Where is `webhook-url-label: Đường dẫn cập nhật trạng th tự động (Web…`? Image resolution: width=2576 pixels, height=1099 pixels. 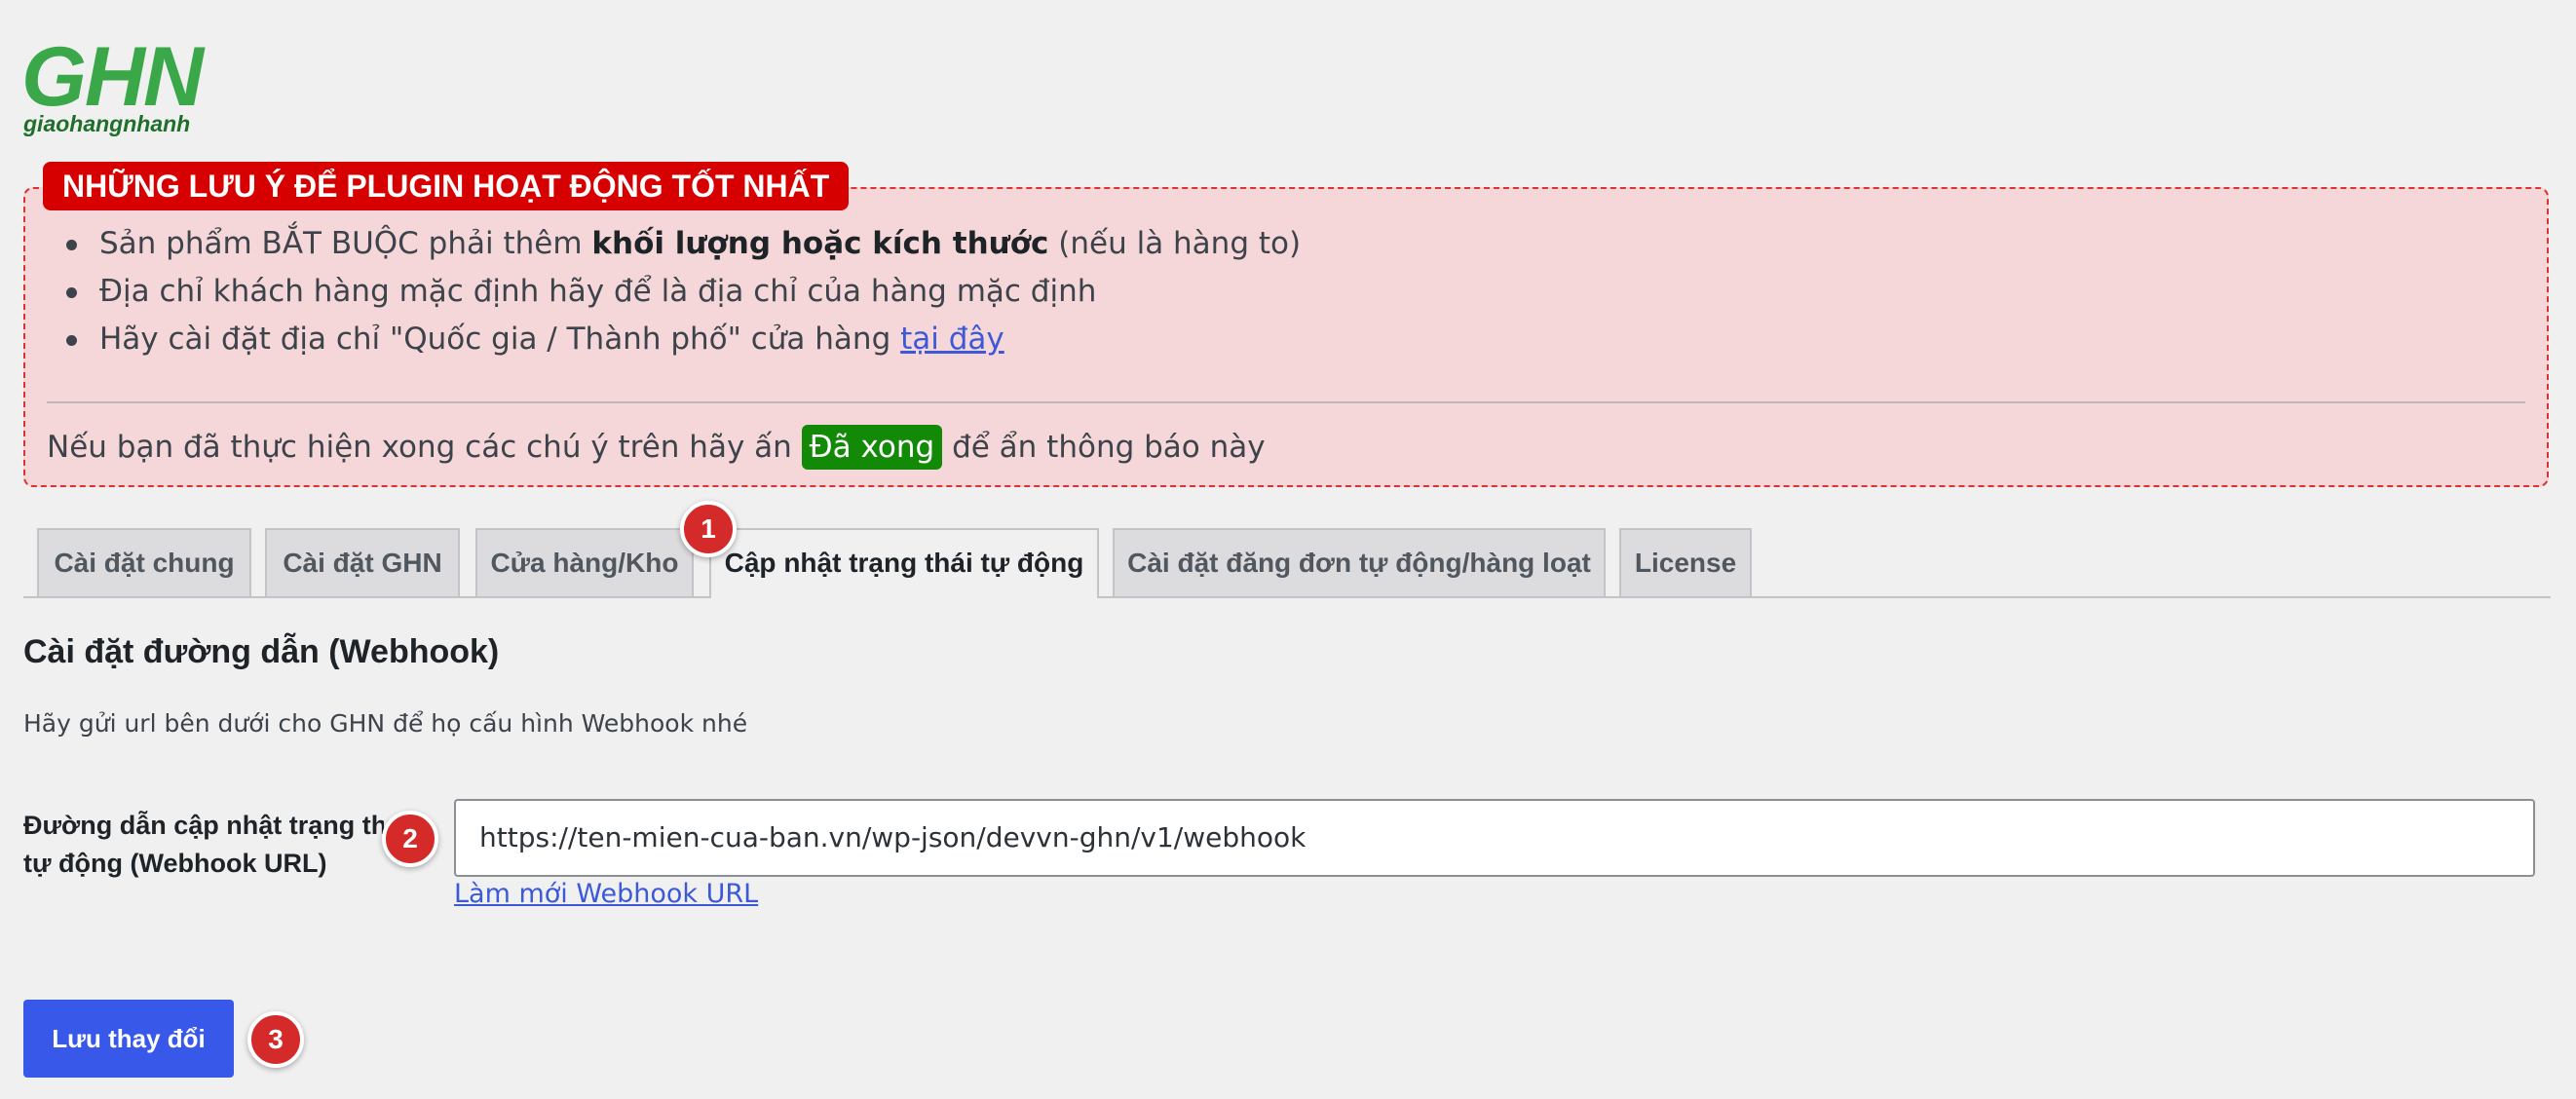 webhook-url-label: Đường dẫn cập nhật trạng th tự động (Web… is located at coordinates (203, 844).